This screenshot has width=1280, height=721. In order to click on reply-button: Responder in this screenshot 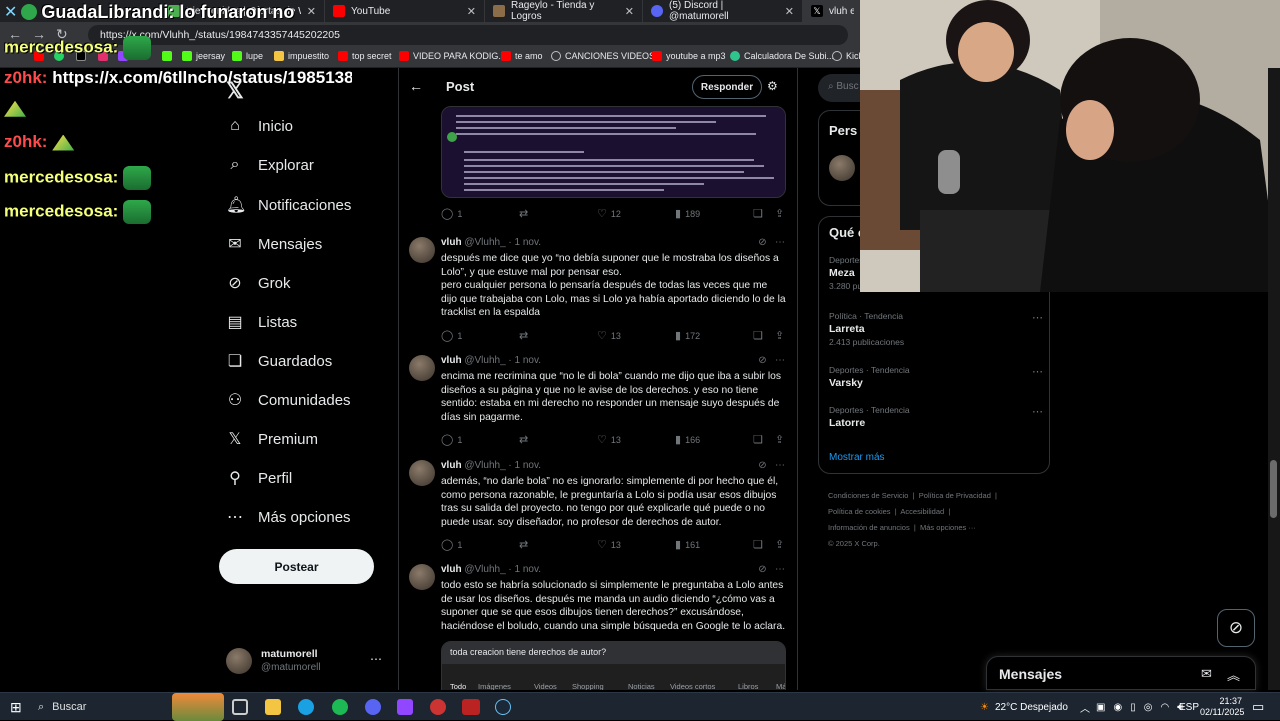, I will do `click(727, 87)`.